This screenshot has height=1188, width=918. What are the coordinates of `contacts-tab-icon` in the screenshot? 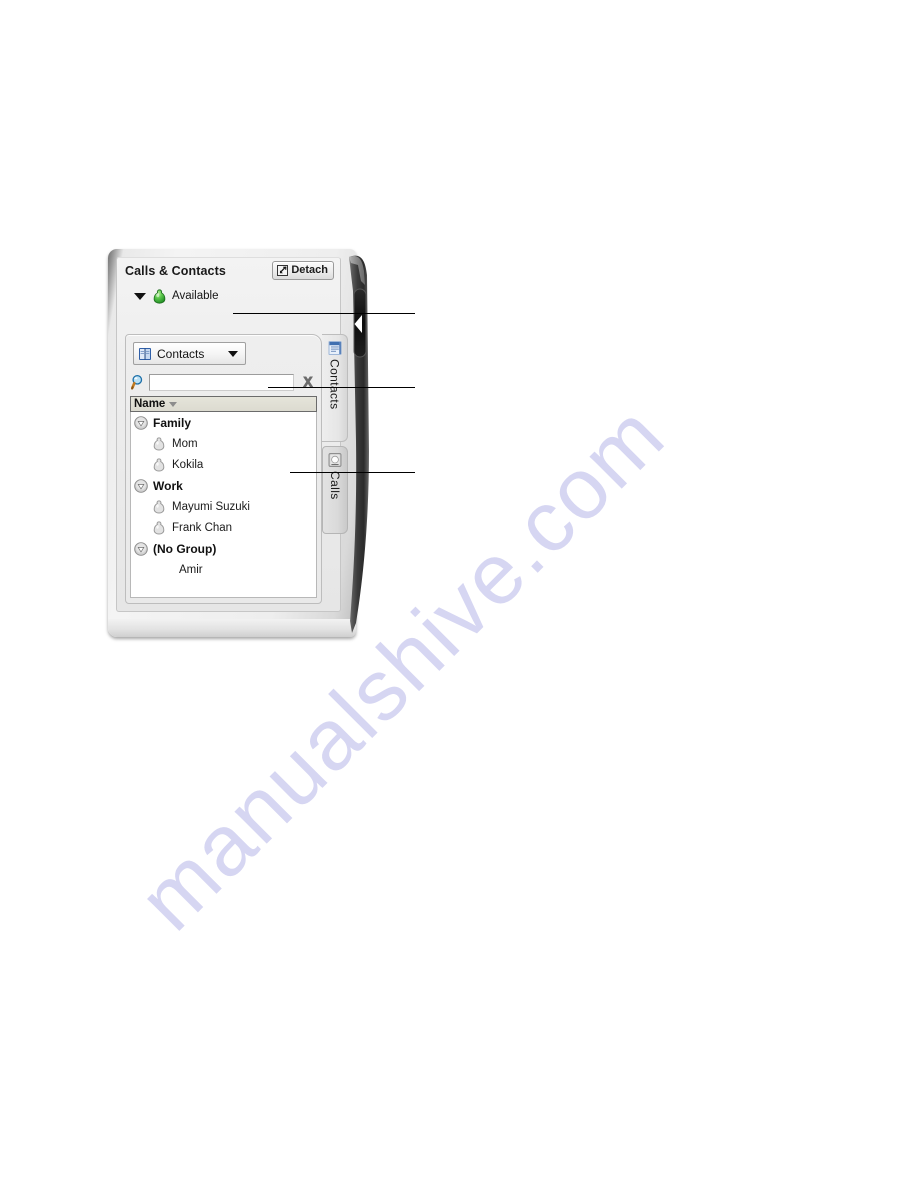 It's located at (334, 348).